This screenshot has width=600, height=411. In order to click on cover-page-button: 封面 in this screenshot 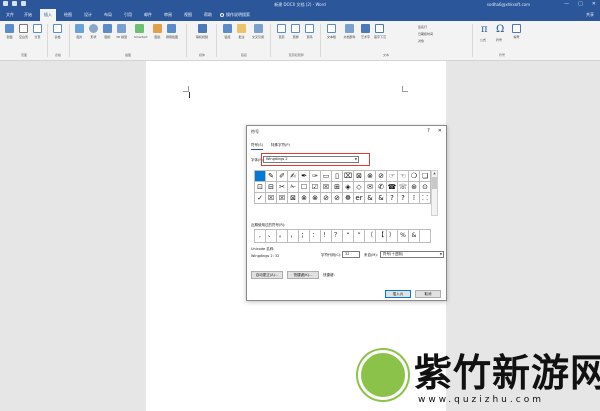, I will do `click(9, 34)`.